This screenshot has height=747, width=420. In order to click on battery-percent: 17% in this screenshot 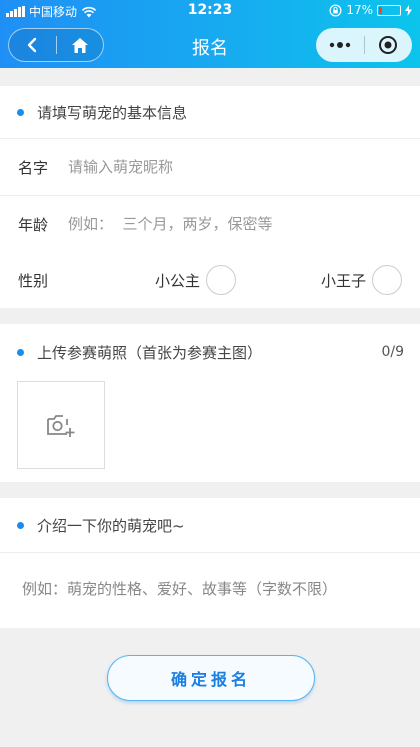, I will do `click(359, 10)`.